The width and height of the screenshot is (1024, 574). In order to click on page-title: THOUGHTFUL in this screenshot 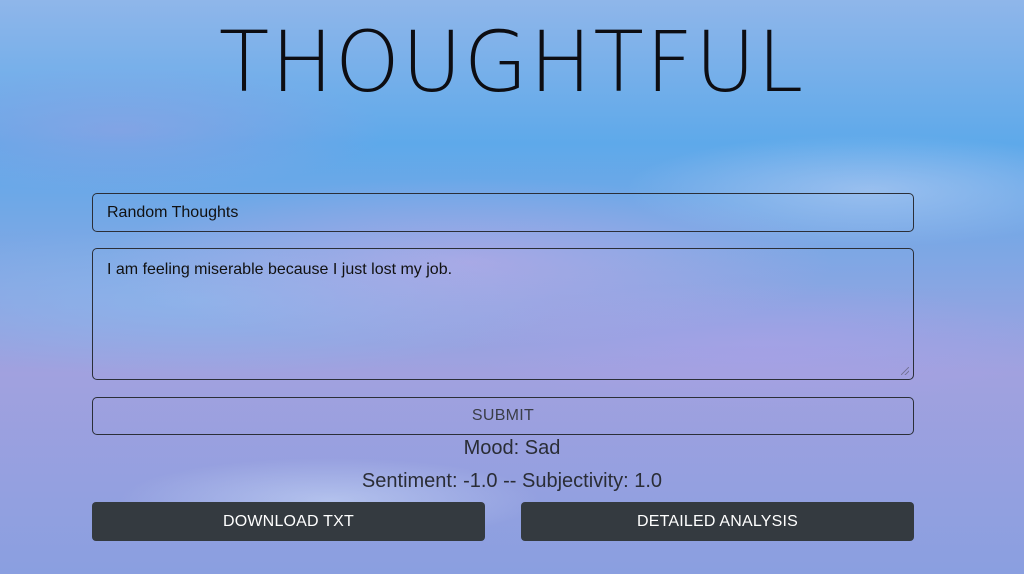, I will do `click(512, 62)`.